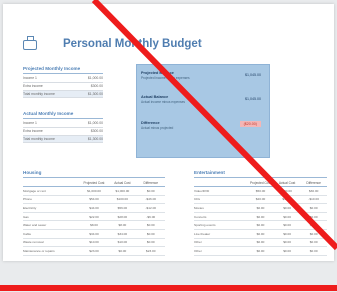  Describe the element at coordinates (250, 124) in the screenshot. I see `difference-value-badge: ($20.00)` at that location.